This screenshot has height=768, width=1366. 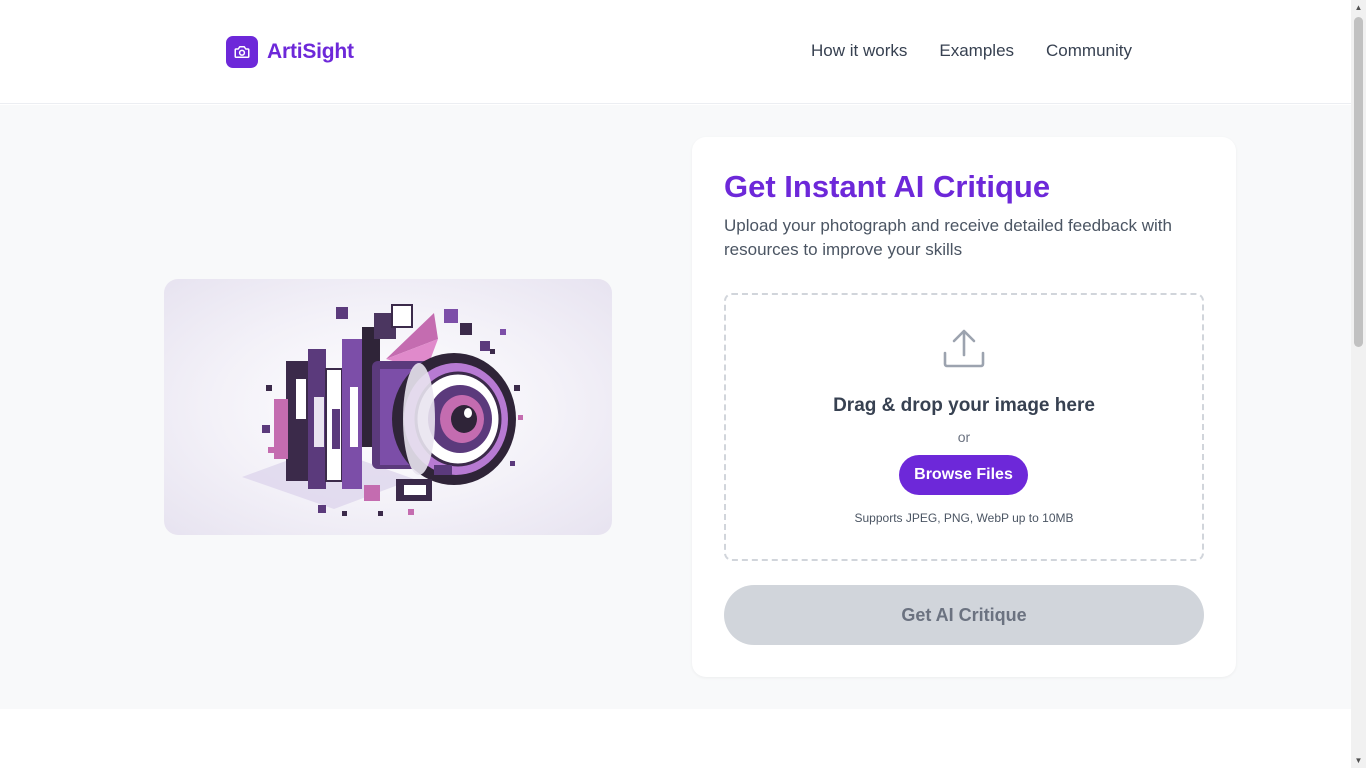 I want to click on main-nav: How it works Examples Community, so click(x=971, y=51).